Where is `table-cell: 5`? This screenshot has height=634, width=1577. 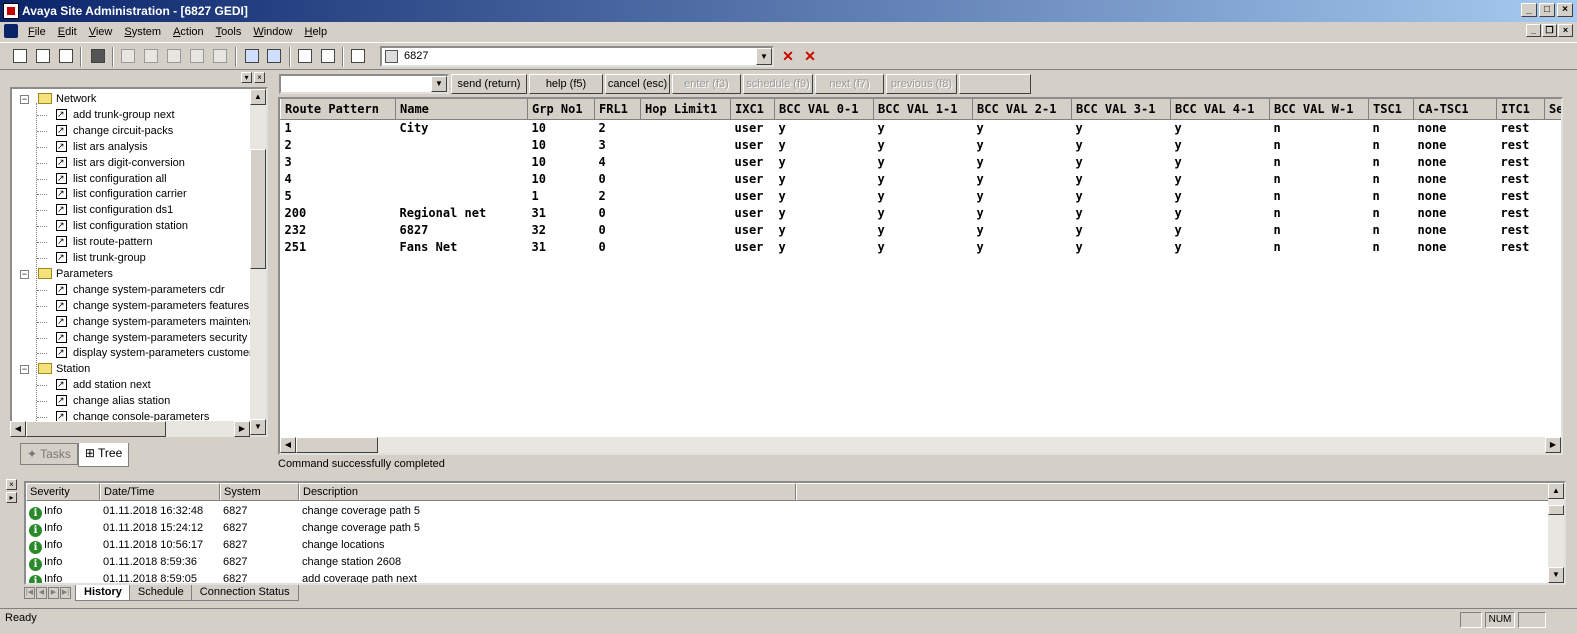
table-cell: 5 is located at coordinates (338, 195).